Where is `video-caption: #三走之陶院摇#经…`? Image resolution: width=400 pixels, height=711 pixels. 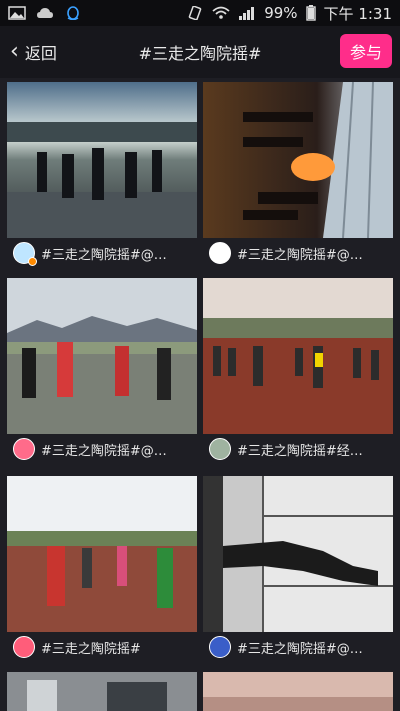
video-caption: #三走之陶院摇#经… is located at coordinates (300, 451).